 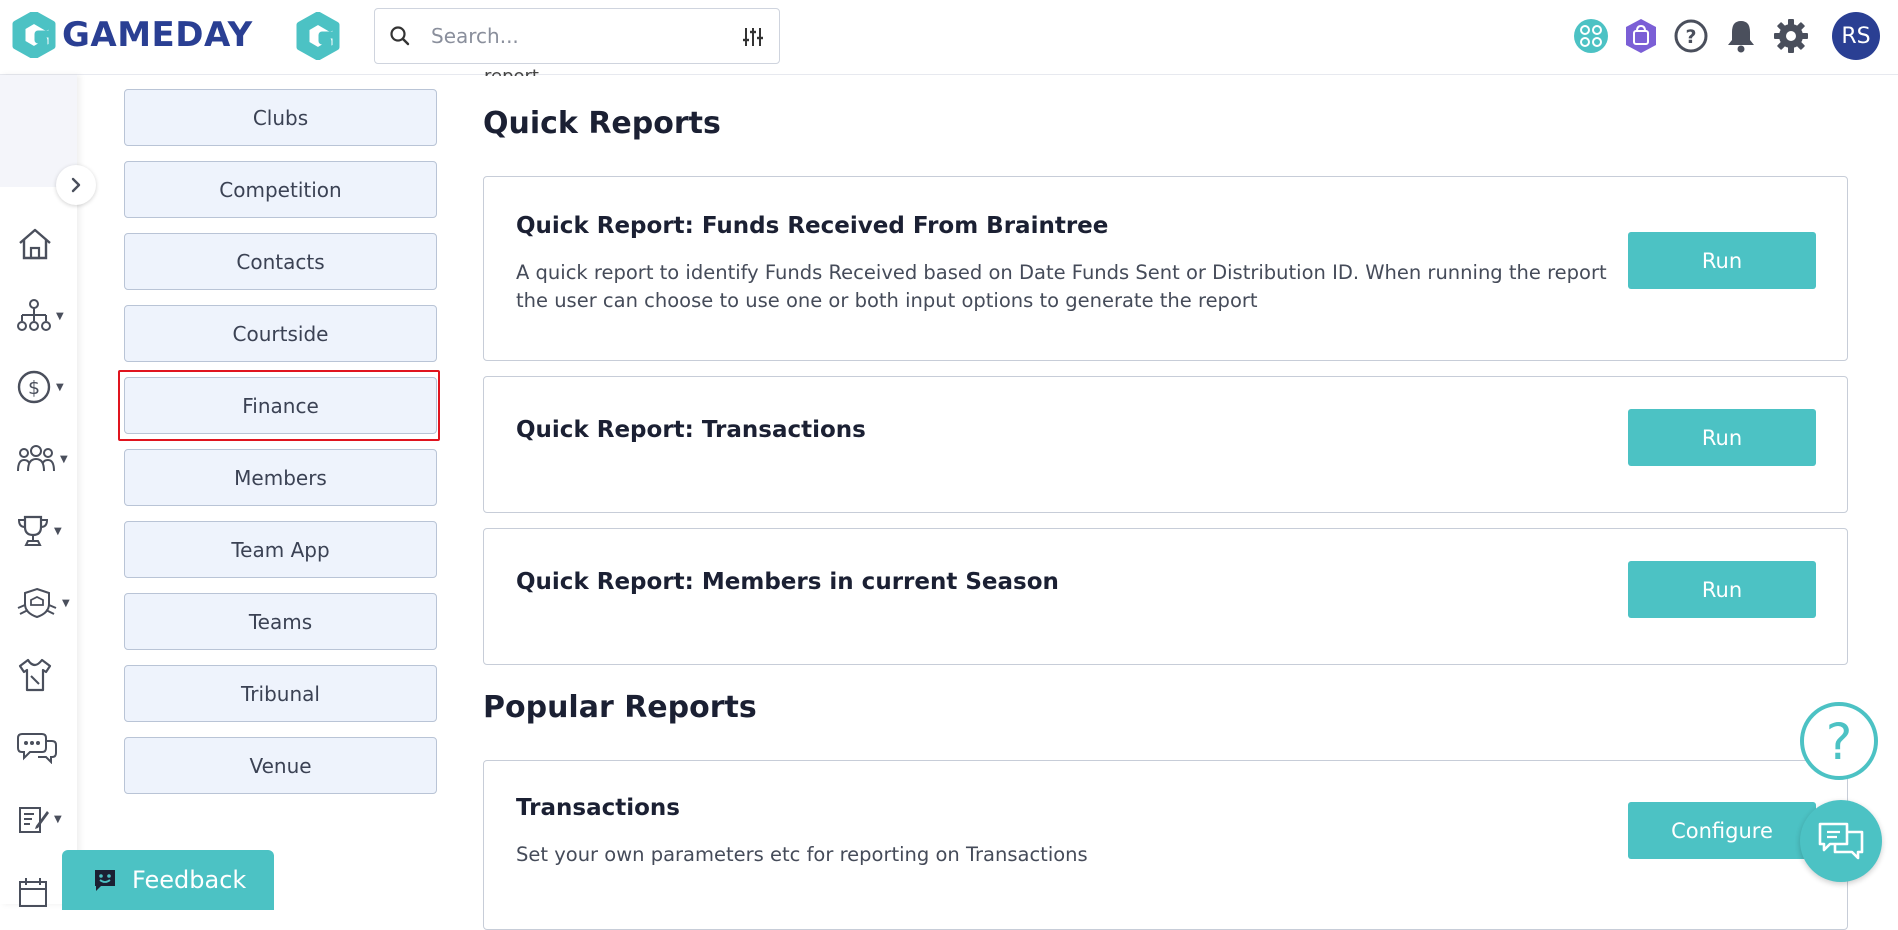 What do you see at coordinates (35, 675) in the screenshot?
I see `jersey-icon` at bounding box center [35, 675].